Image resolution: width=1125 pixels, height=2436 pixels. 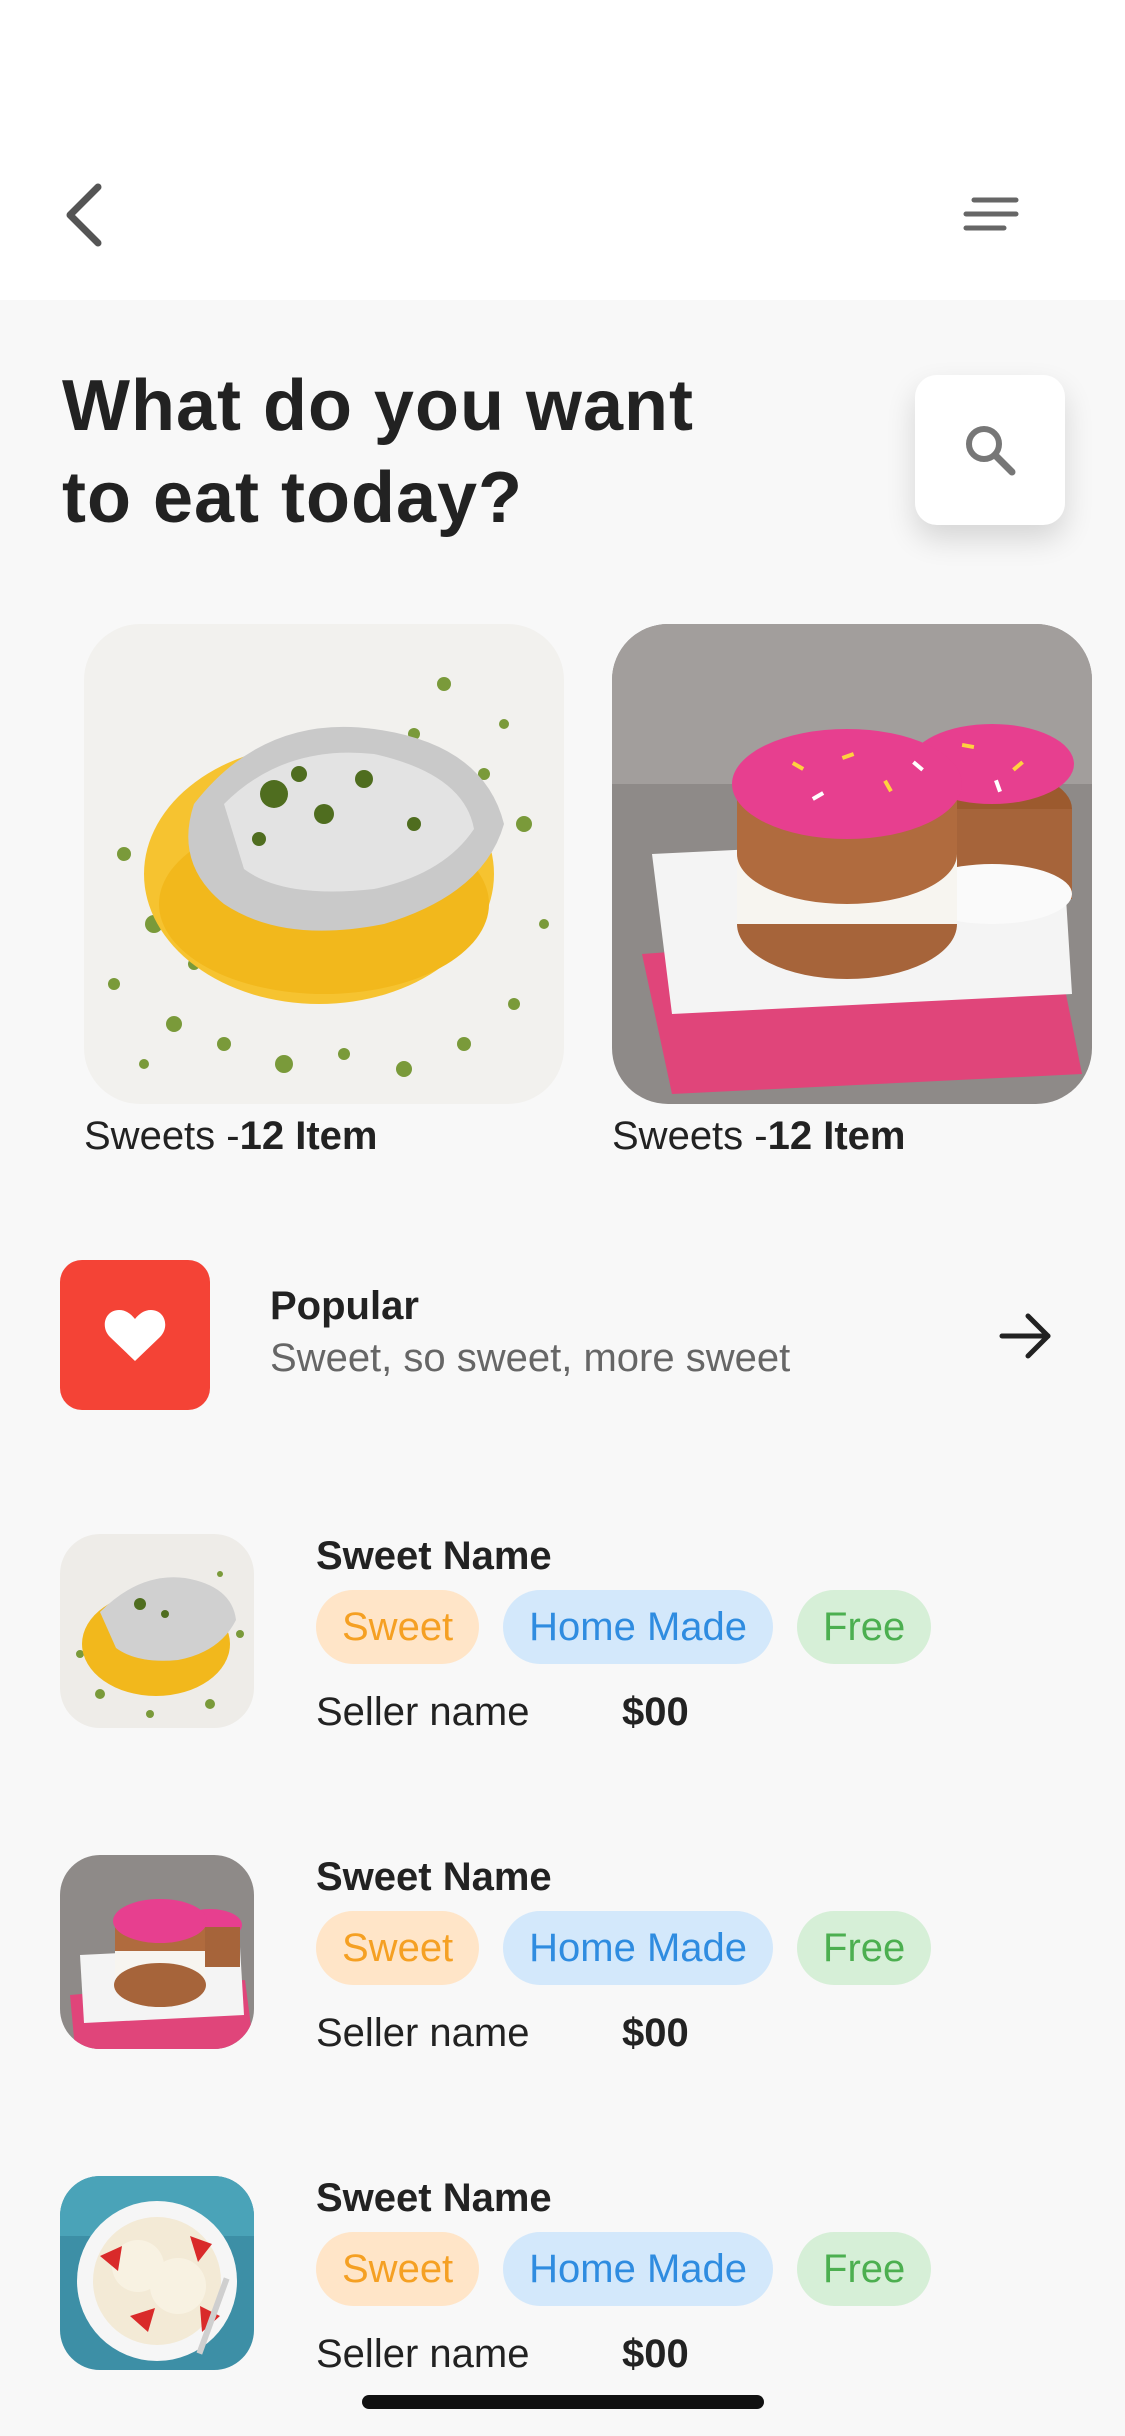 I want to click on sort-lines-icon, so click(x=991, y=214).